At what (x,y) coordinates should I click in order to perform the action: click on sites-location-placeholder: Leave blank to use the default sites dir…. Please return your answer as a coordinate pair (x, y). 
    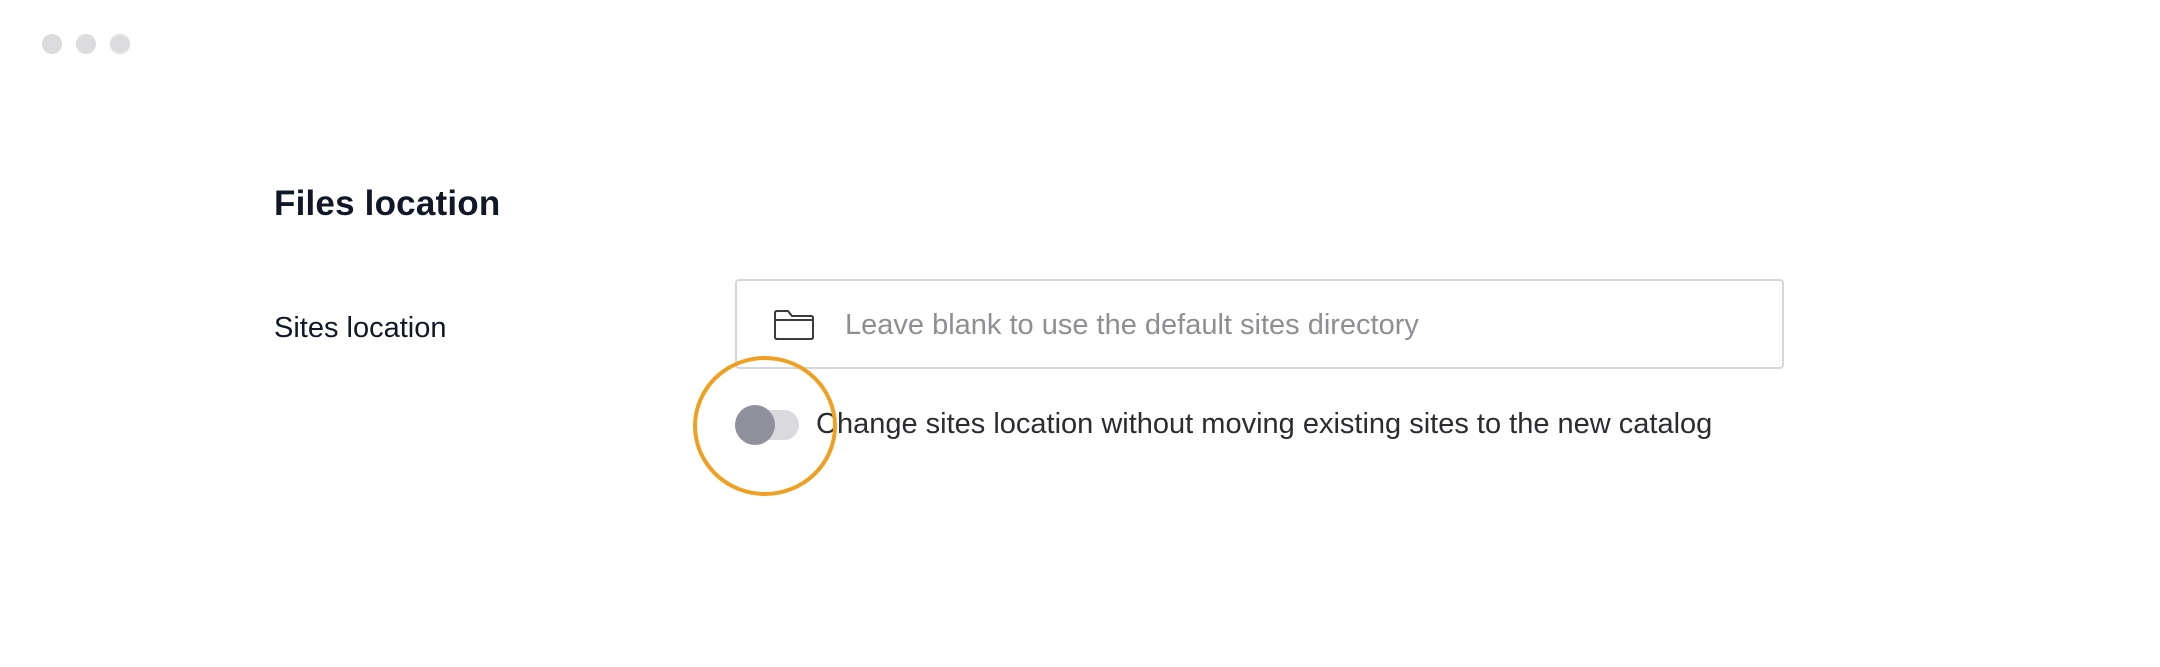
    Looking at the image, I should click on (1132, 325).